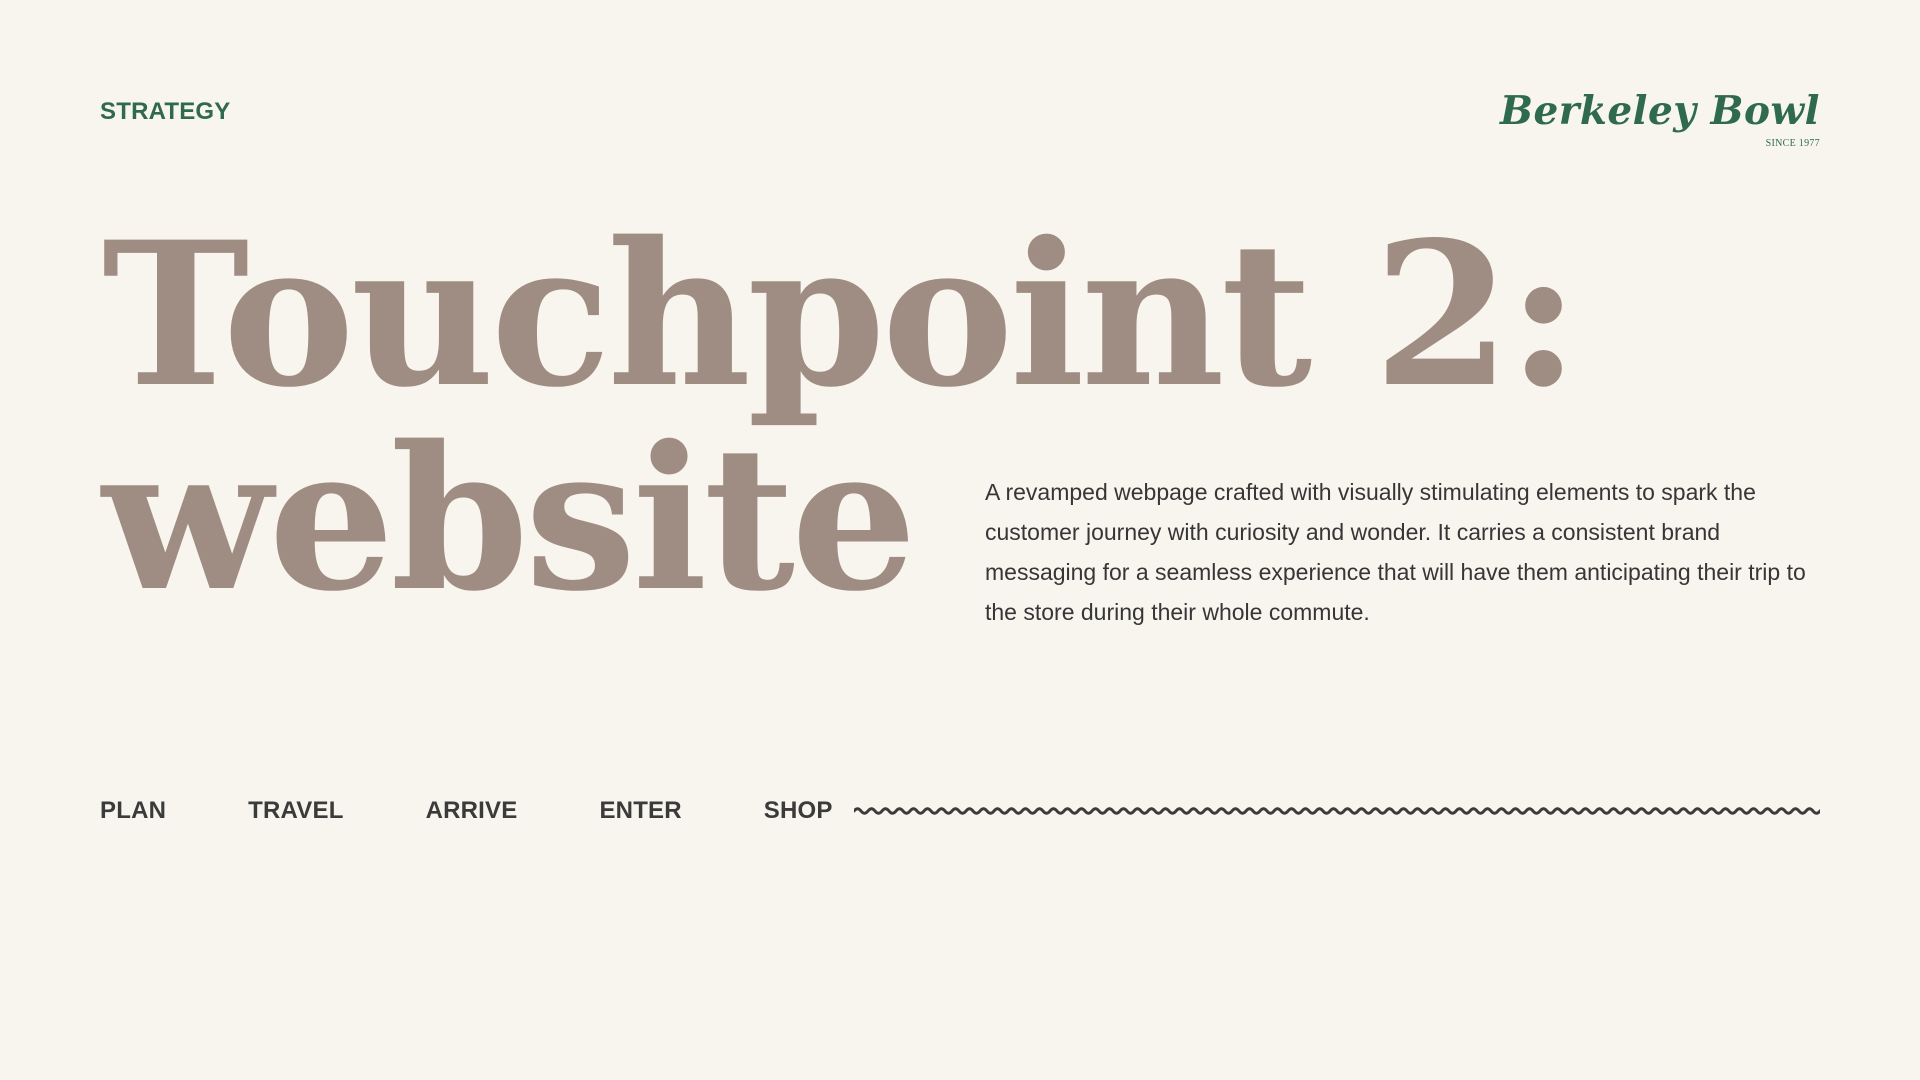  What do you see at coordinates (165, 111) in the screenshot?
I see `section-label: STRATEGY` at bounding box center [165, 111].